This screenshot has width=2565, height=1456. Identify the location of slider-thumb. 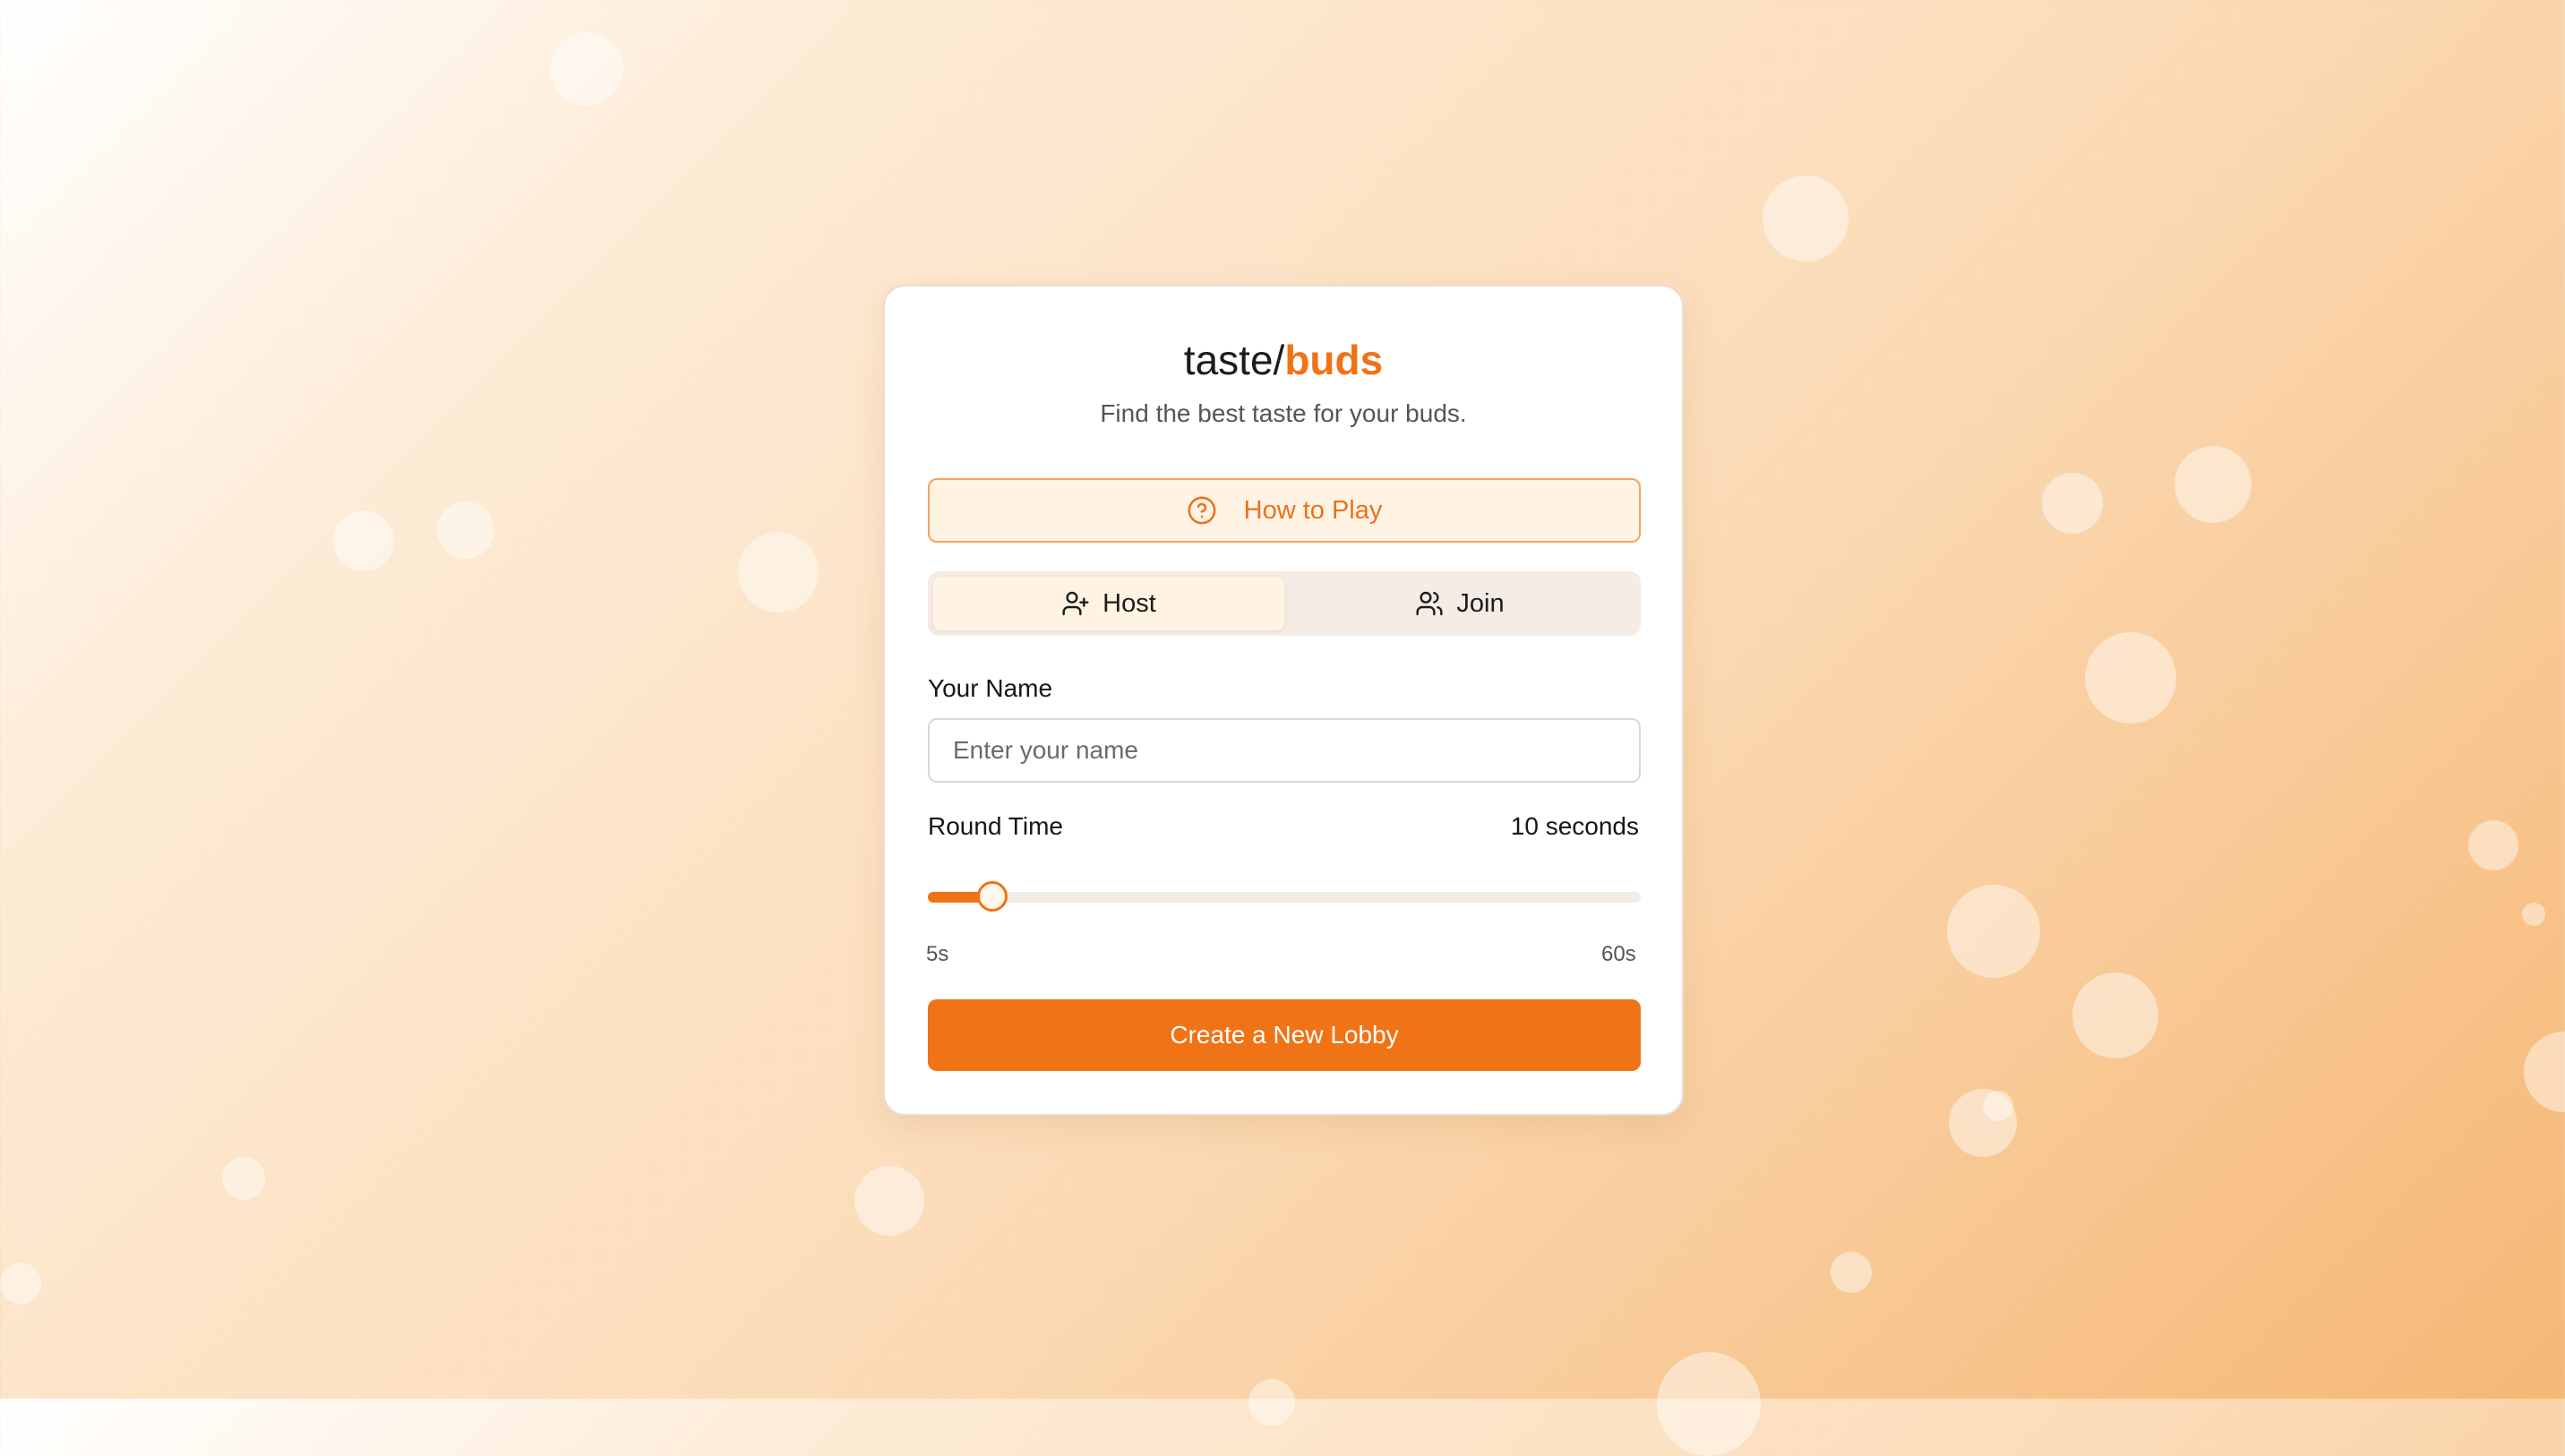
(992, 896).